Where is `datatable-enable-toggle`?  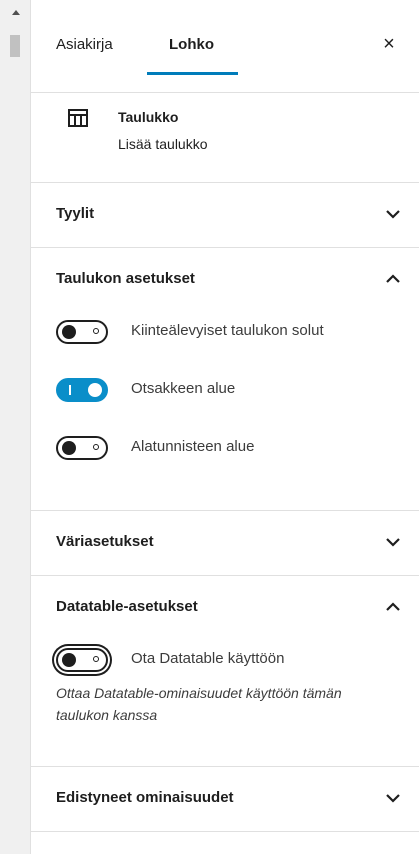 datatable-enable-toggle is located at coordinates (82, 660).